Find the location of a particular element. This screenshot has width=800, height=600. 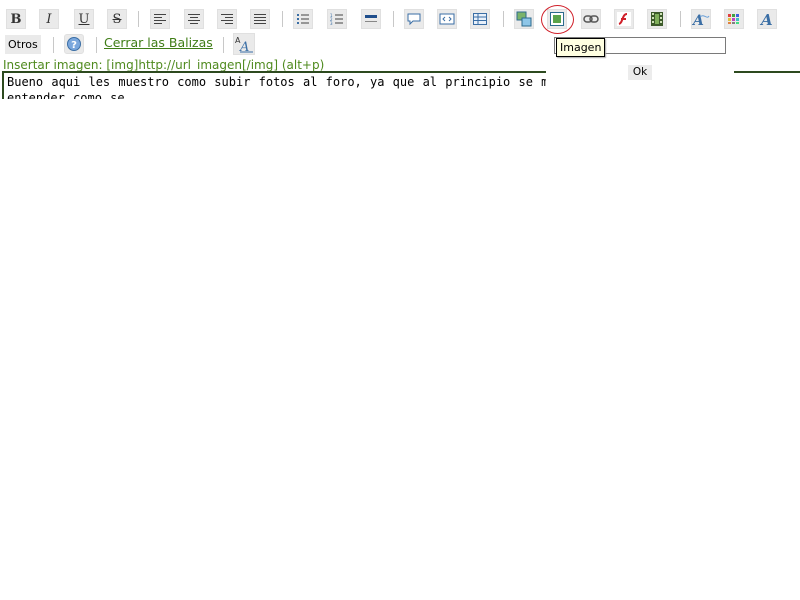

align-justify-button is located at coordinates (260, 19).